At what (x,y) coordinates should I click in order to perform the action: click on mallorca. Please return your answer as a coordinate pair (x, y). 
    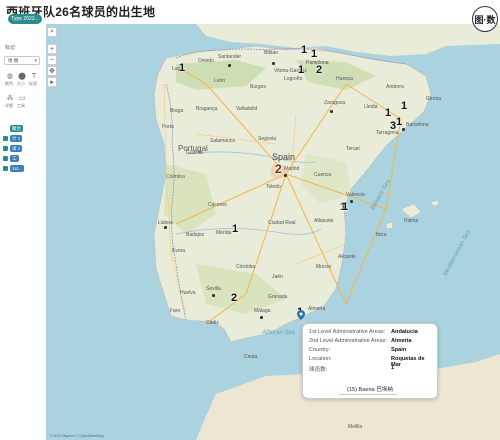
    Looking at the image, I should click on (411, 211).